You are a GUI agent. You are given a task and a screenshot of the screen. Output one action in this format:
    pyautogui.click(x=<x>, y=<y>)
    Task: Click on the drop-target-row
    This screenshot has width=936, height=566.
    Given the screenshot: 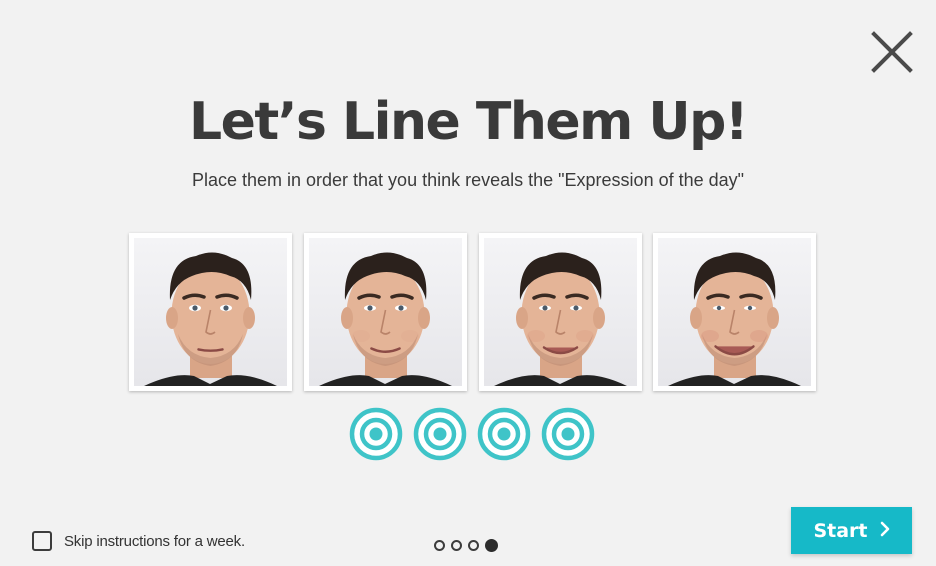 What is the action you would take?
    pyautogui.click(x=472, y=435)
    